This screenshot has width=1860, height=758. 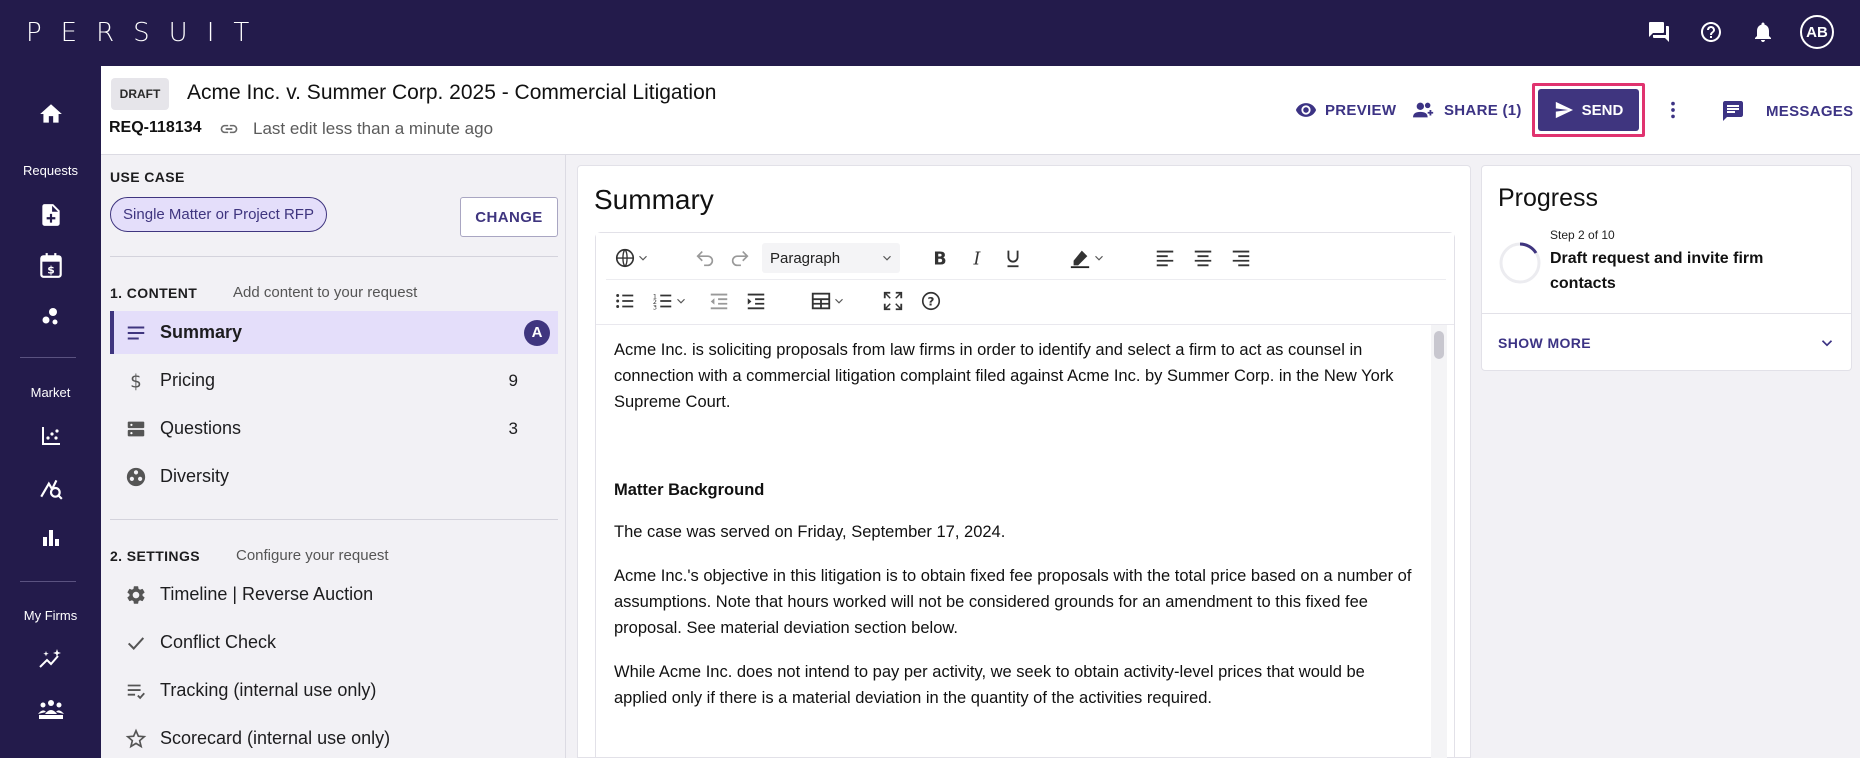 I want to click on calendar-dollar-icon: $, so click(x=50, y=266).